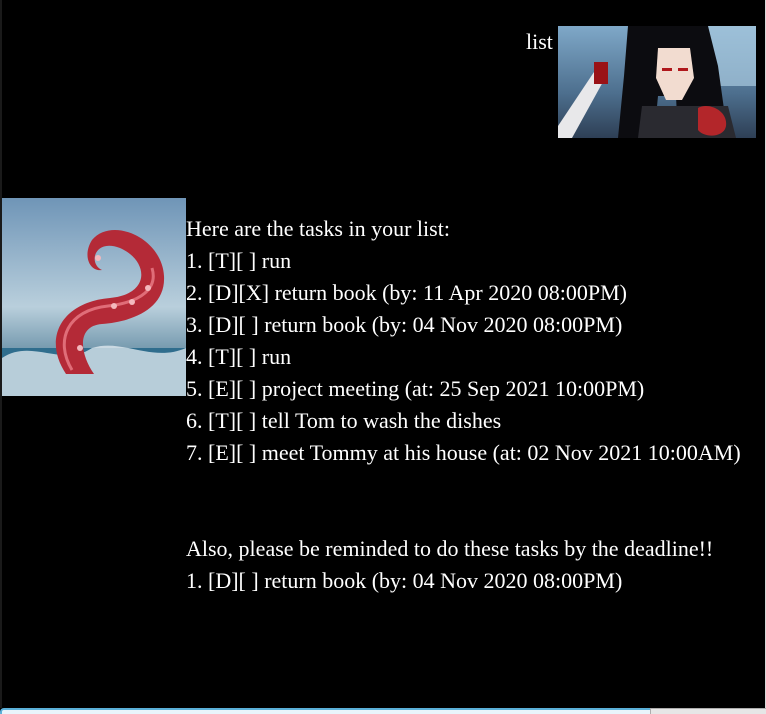 Image resolution: width=766 pixels, height=714 pixels. What do you see at coordinates (539, 41) in the screenshot?
I see `user-message-text: list` at bounding box center [539, 41].